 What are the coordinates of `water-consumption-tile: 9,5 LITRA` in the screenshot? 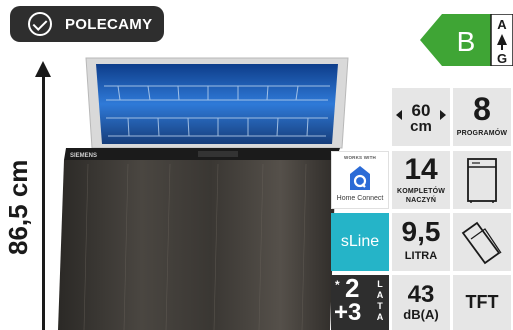 It's located at (421, 242).